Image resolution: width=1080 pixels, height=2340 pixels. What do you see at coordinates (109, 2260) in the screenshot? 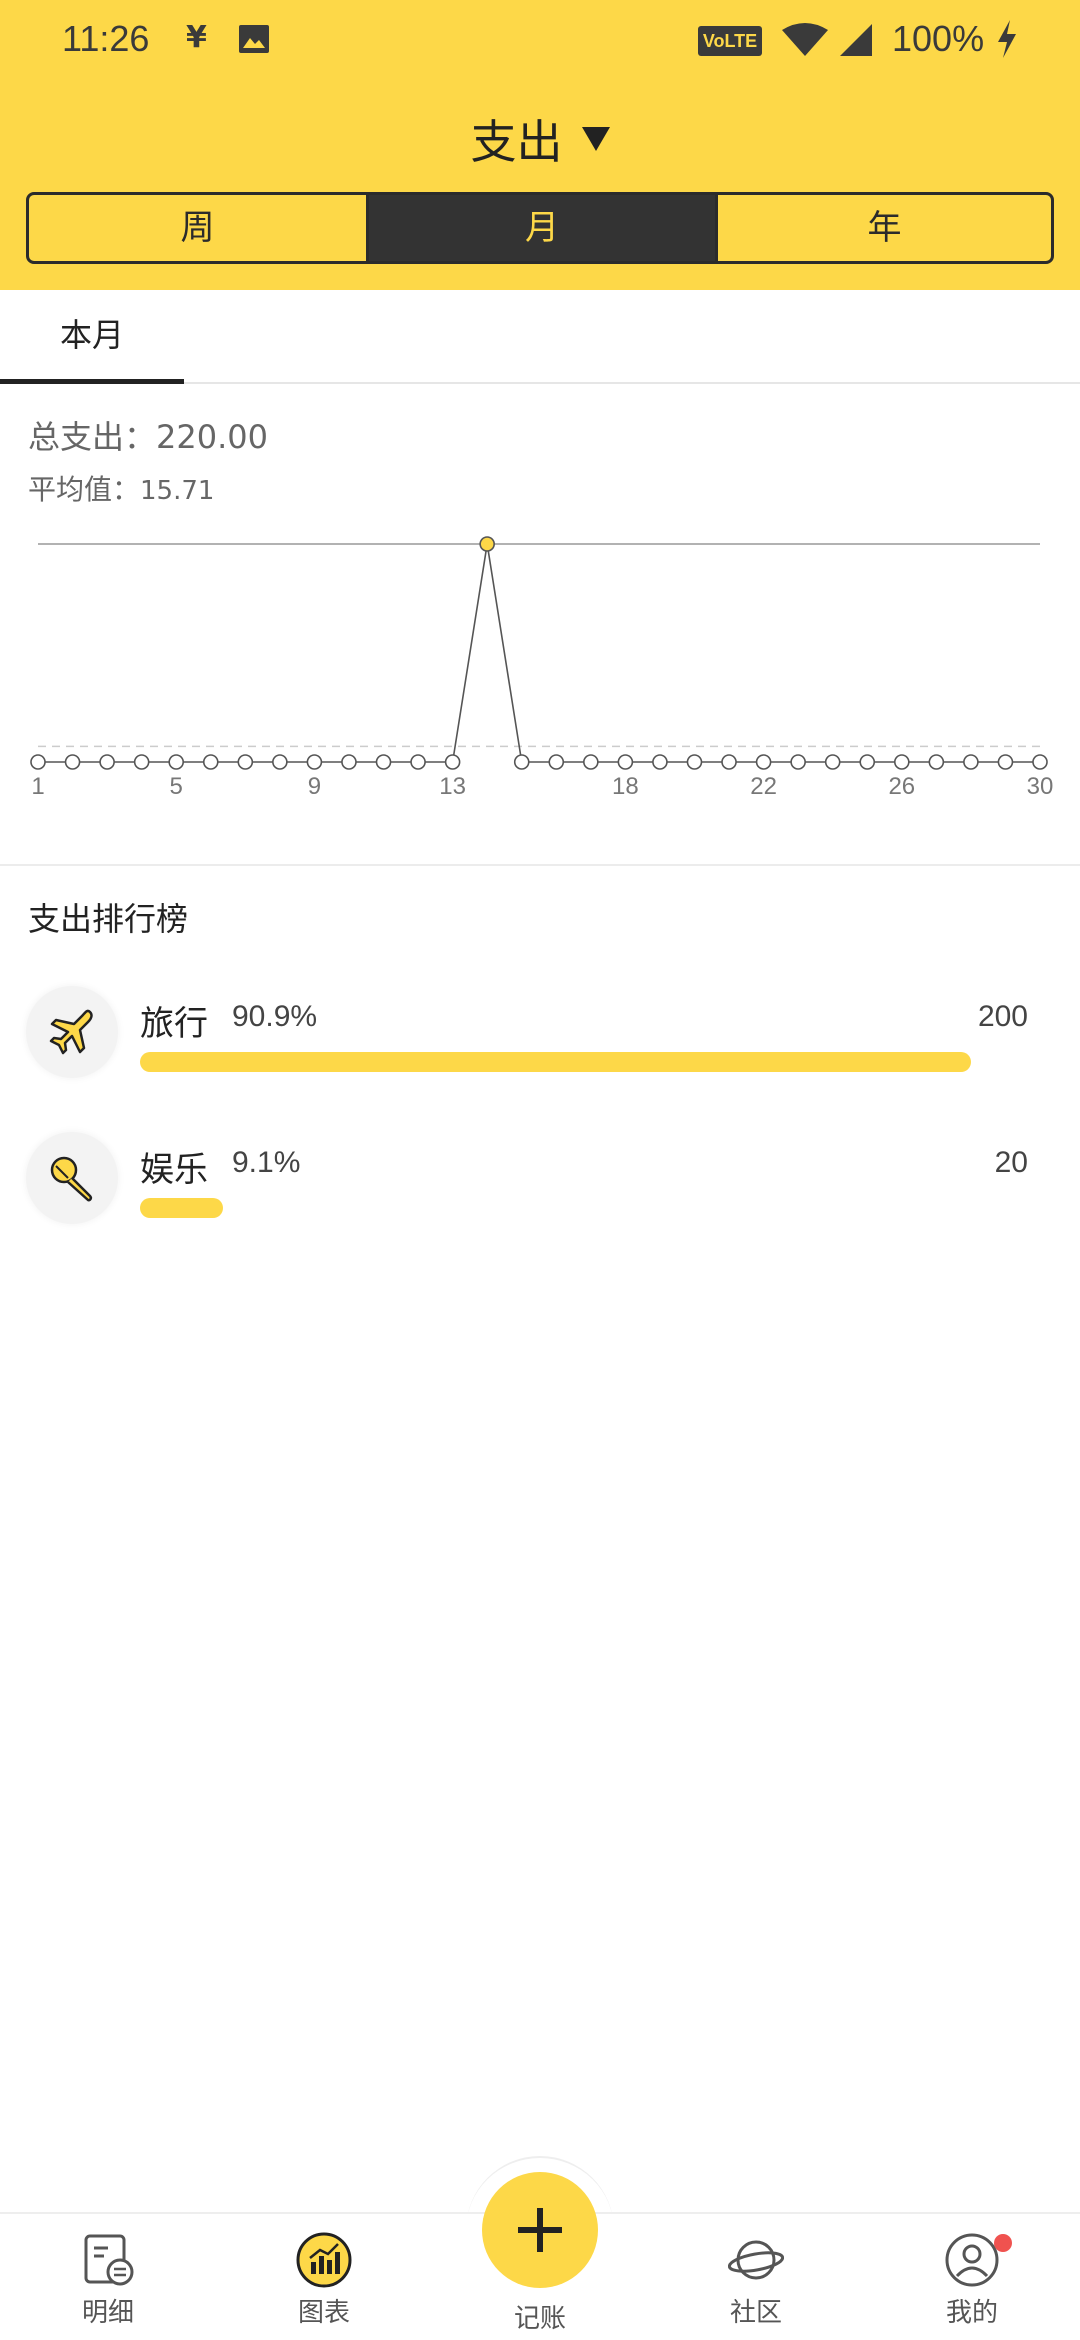
I see `details-icon` at bounding box center [109, 2260].